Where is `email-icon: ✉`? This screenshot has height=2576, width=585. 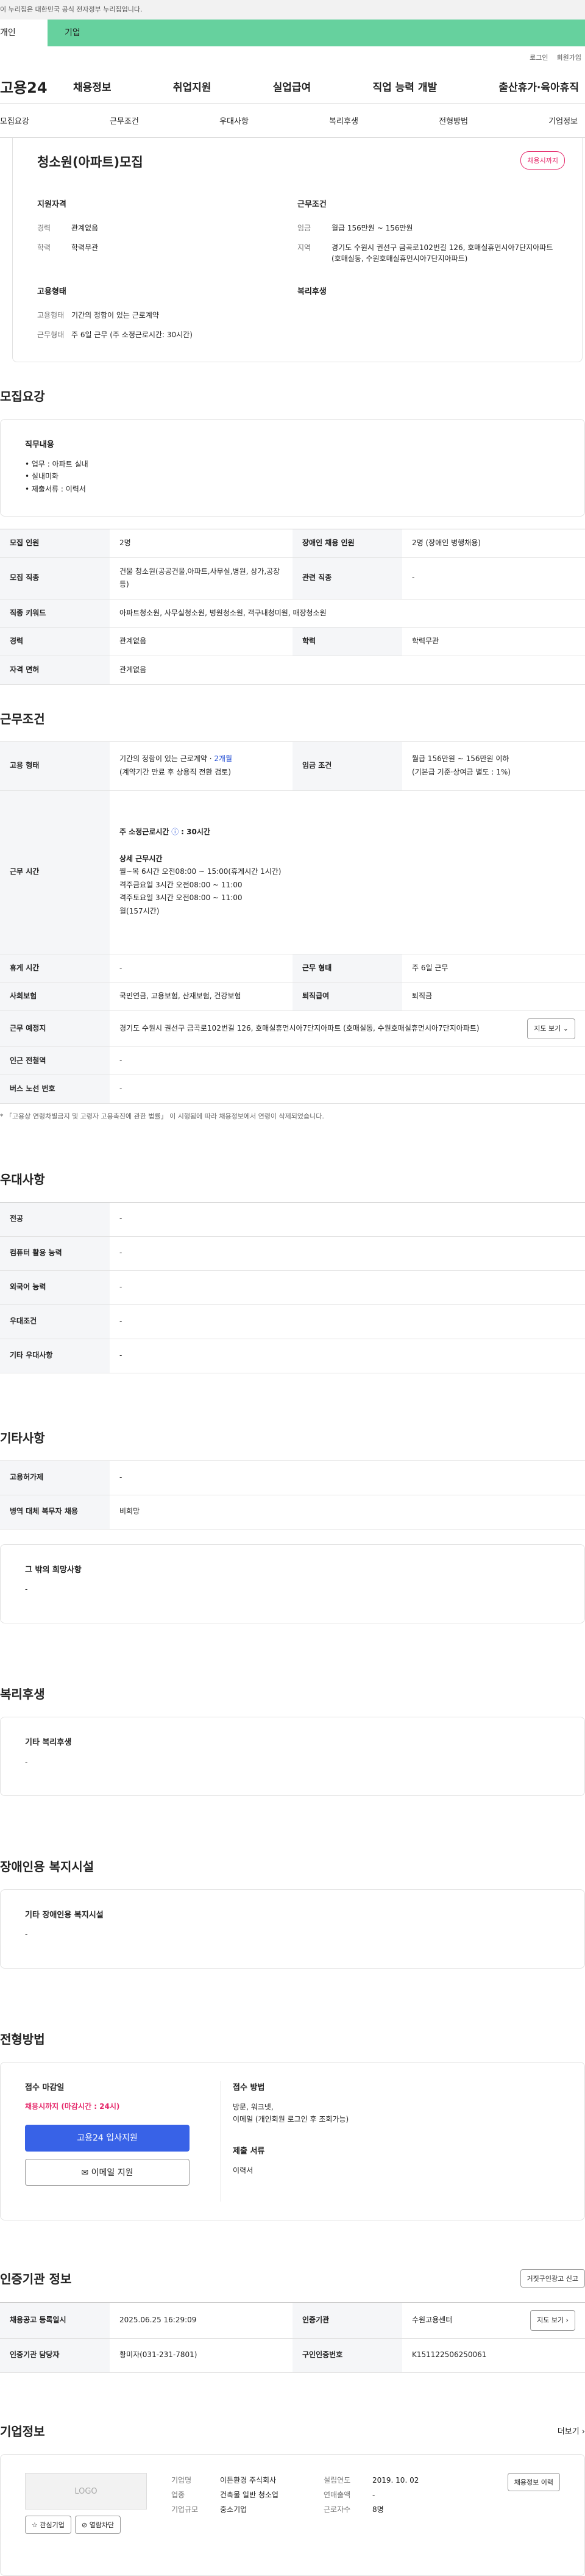
email-icon: ✉ is located at coordinates (85, 2172).